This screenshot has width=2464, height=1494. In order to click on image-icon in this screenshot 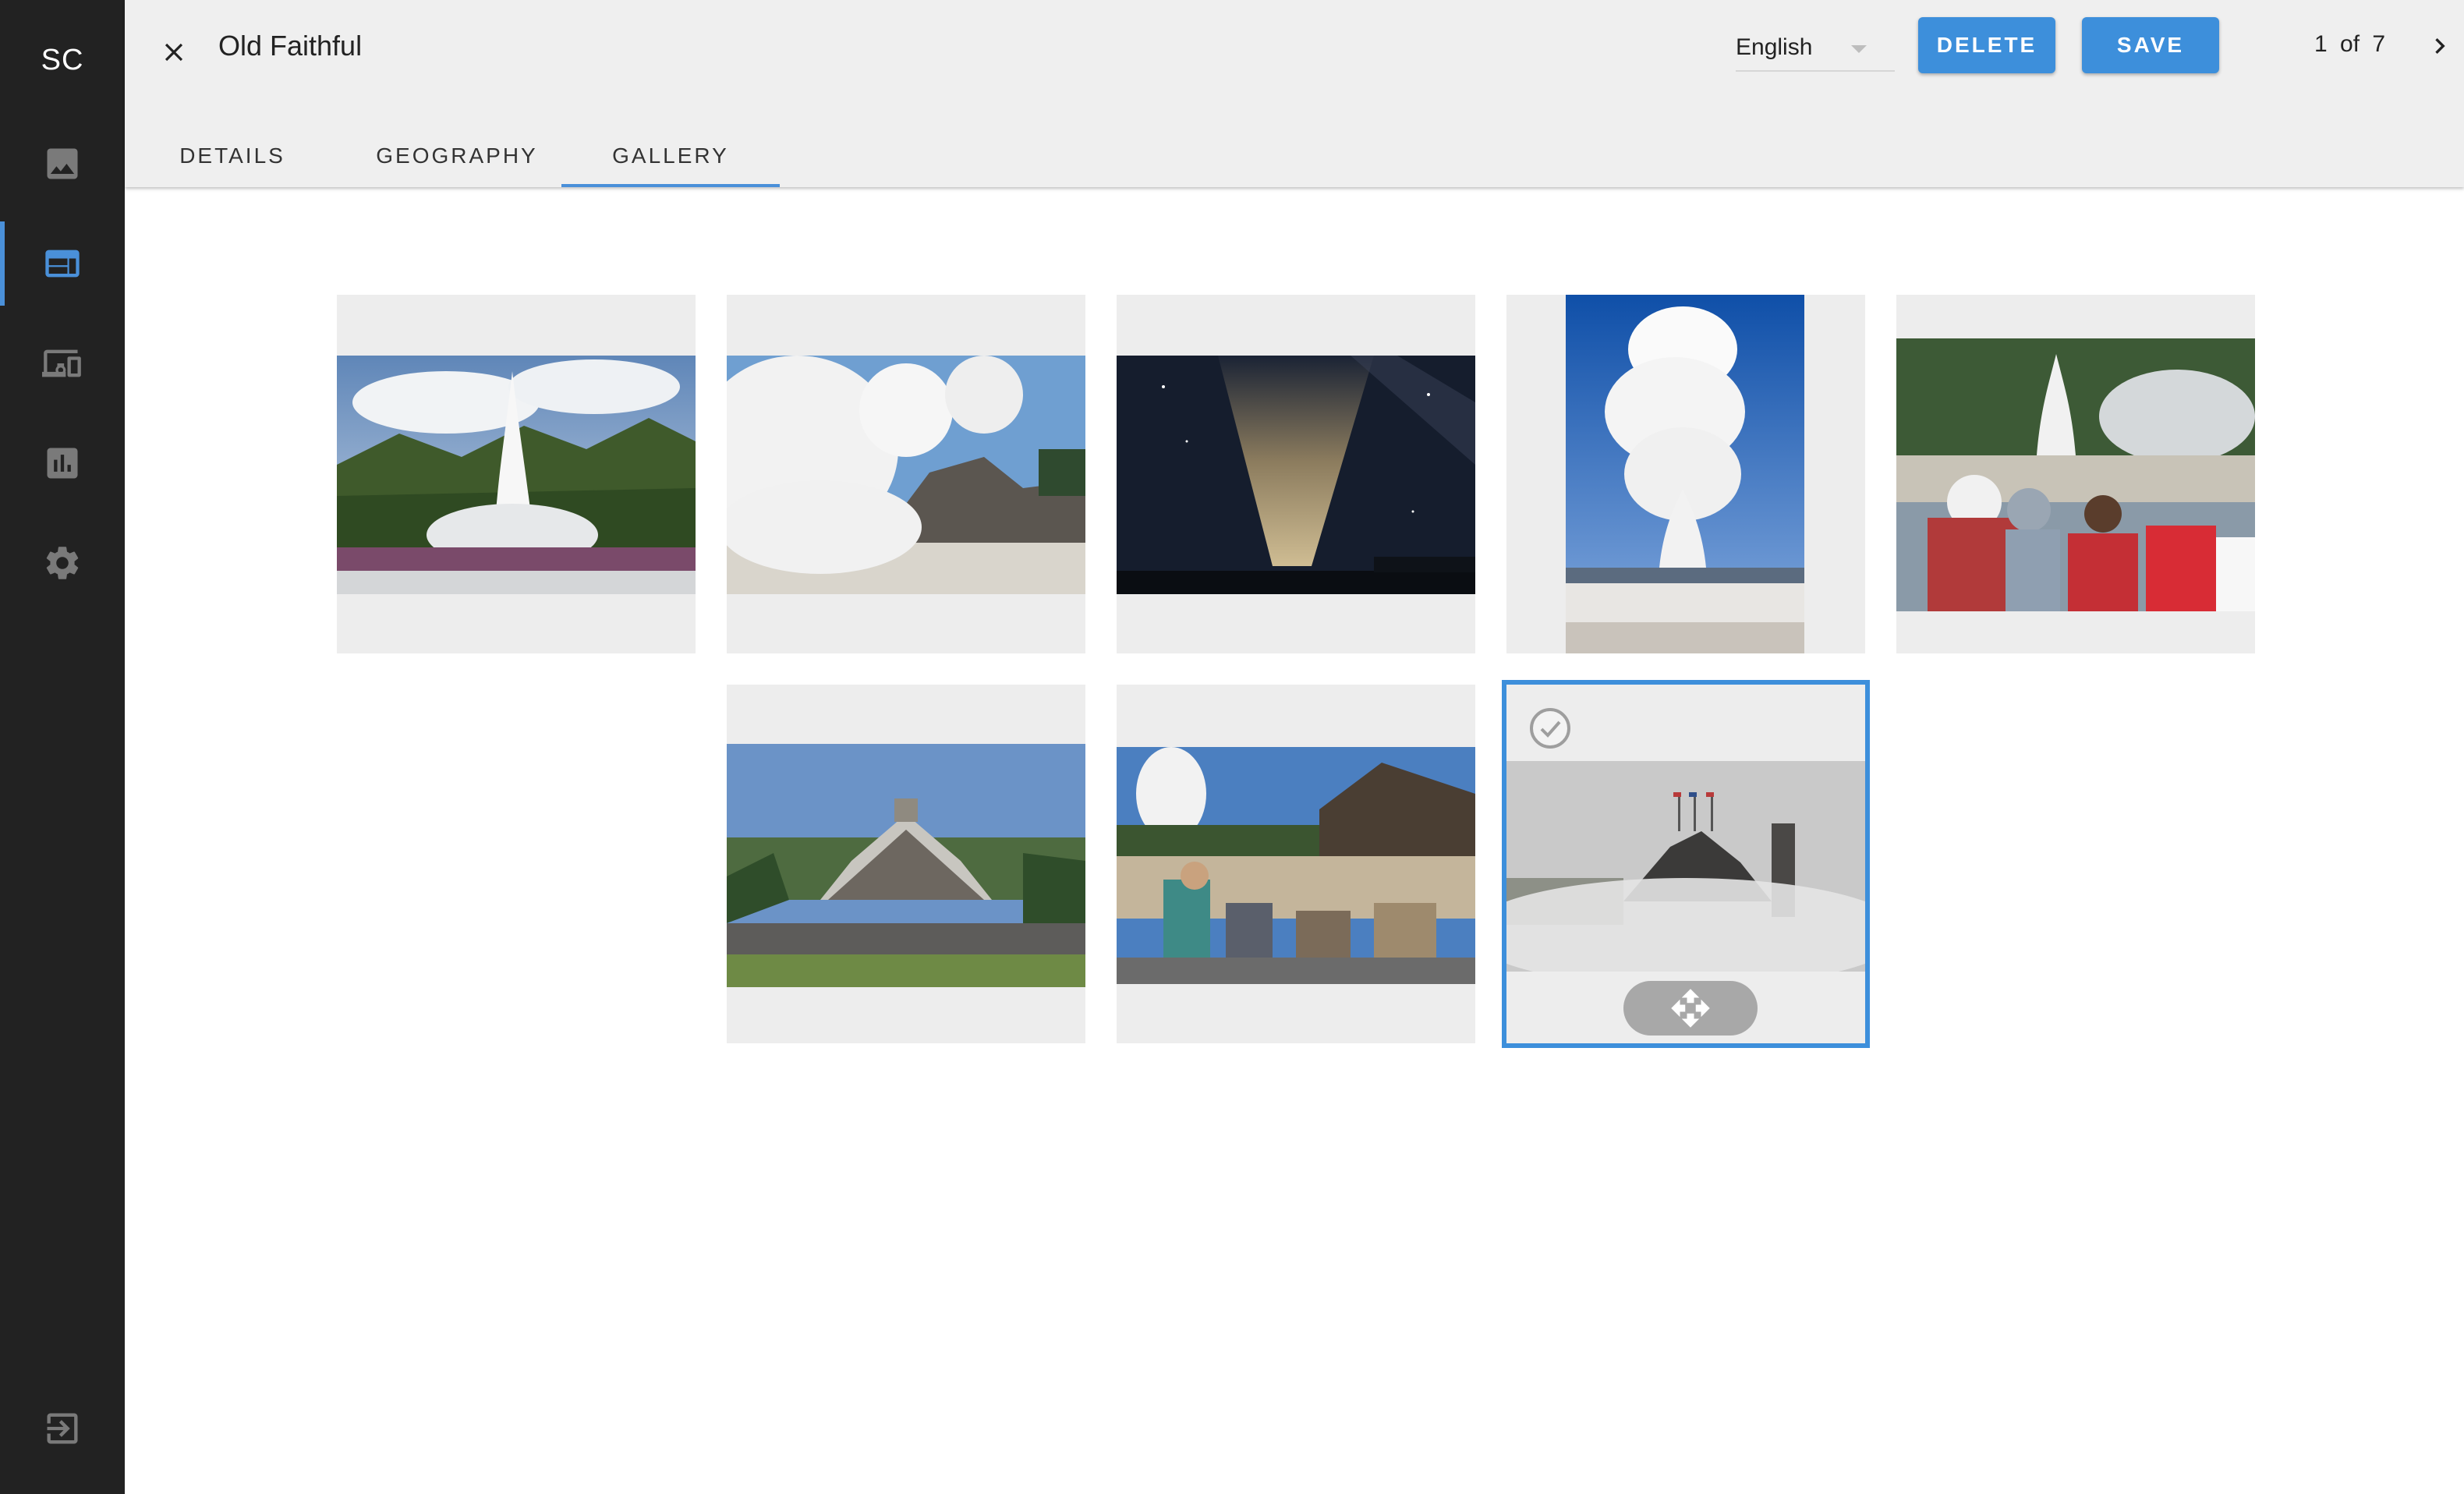, I will do `click(63, 163)`.